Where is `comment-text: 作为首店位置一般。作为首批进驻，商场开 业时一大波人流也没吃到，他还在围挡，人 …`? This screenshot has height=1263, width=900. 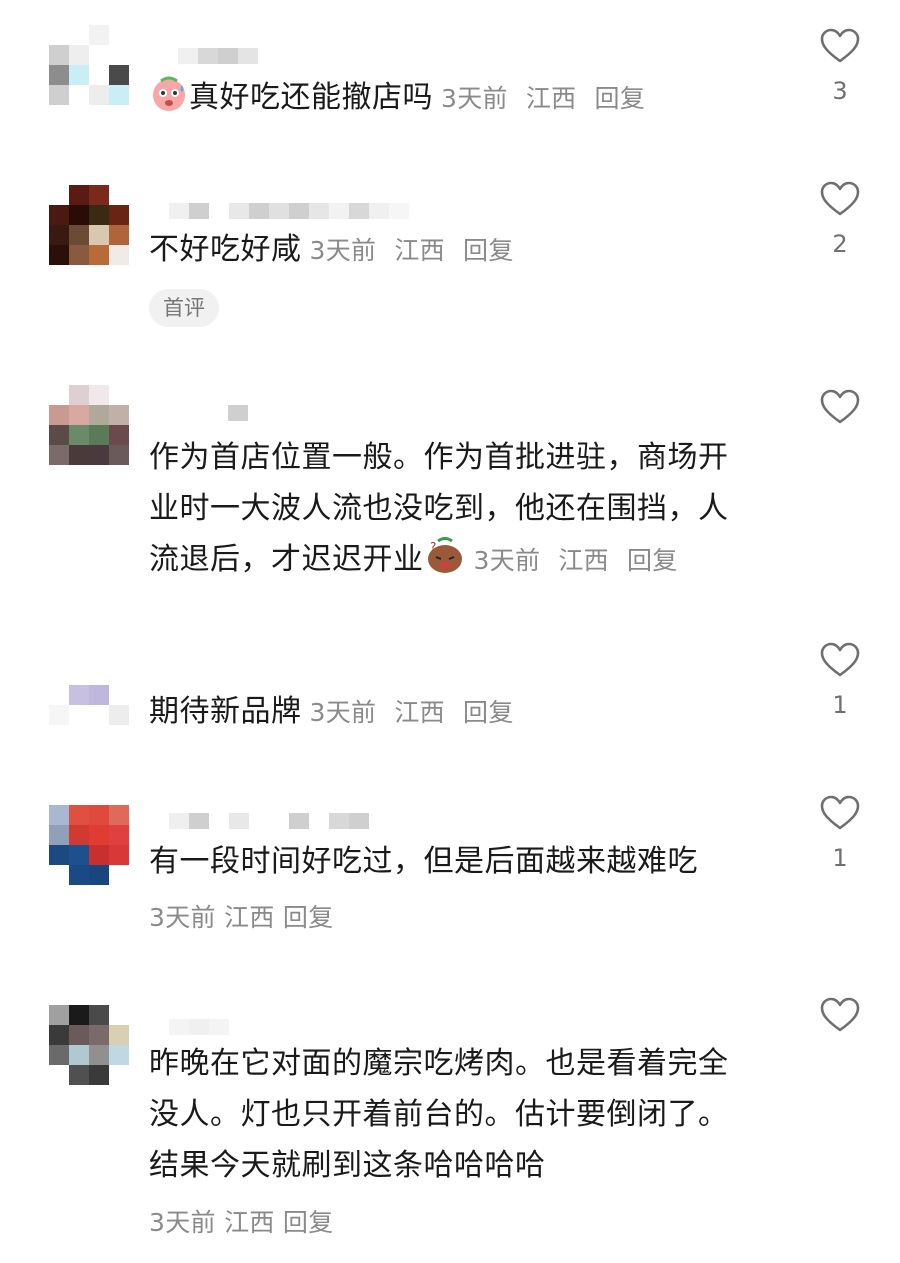
comment-text: 作为首店位置一般。作为首批进驻，商场开 业时一大波人流也没吃到，他还在围挡，人 … is located at coordinates (469, 511).